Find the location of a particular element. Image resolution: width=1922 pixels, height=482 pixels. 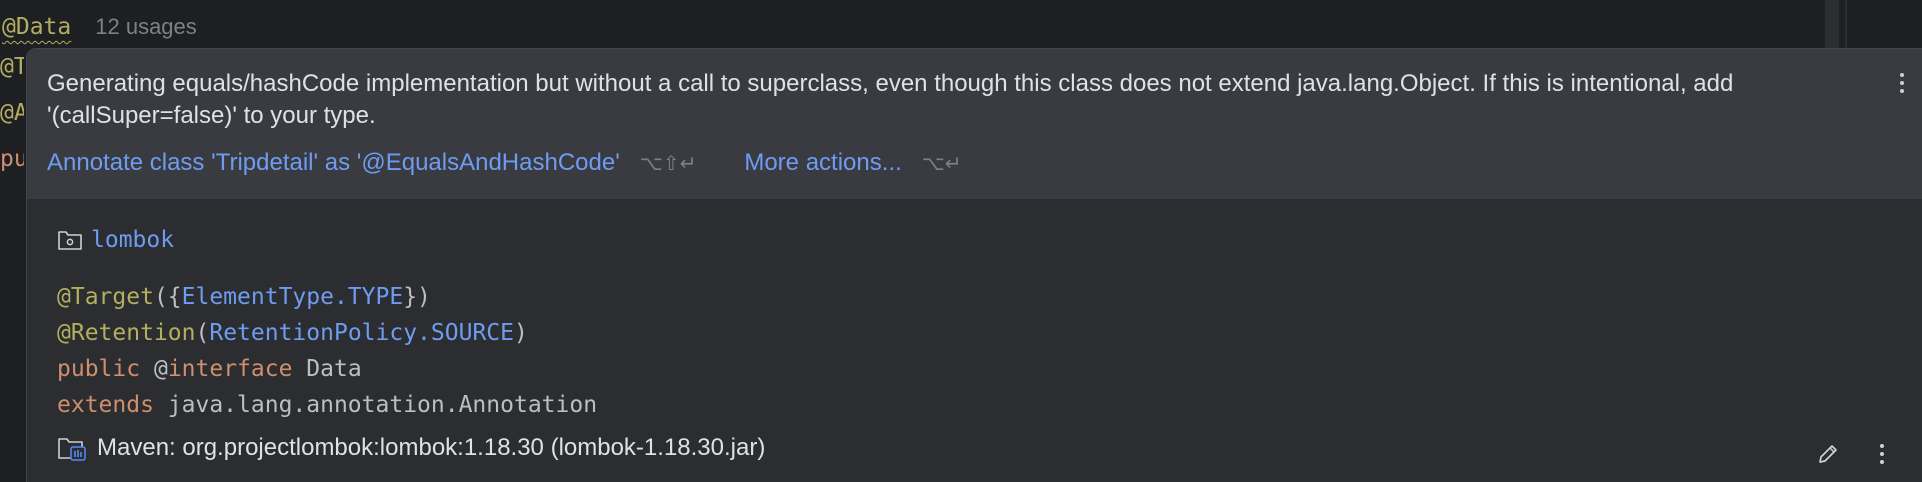

library-folder-icon is located at coordinates (72, 449).